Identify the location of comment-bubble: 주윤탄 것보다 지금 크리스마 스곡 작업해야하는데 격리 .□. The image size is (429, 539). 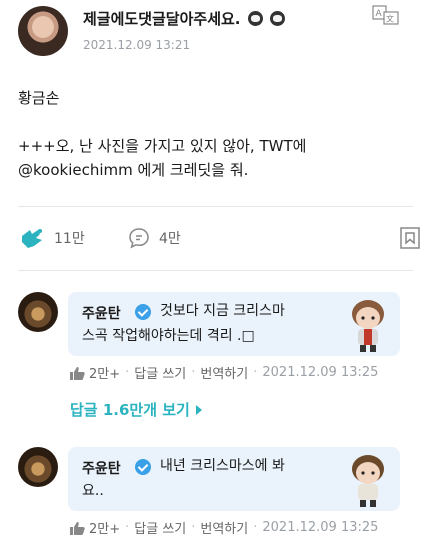
(234, 324).